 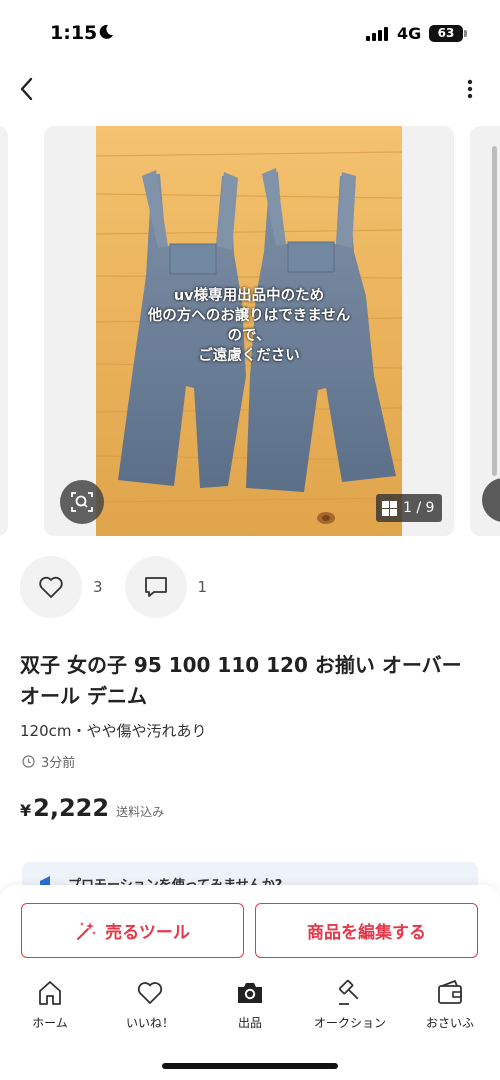 What do you see at coordinates (50, 1023) in the screenshot?
I see `tab-label: ホーム` at bounding box center [50, 1023].